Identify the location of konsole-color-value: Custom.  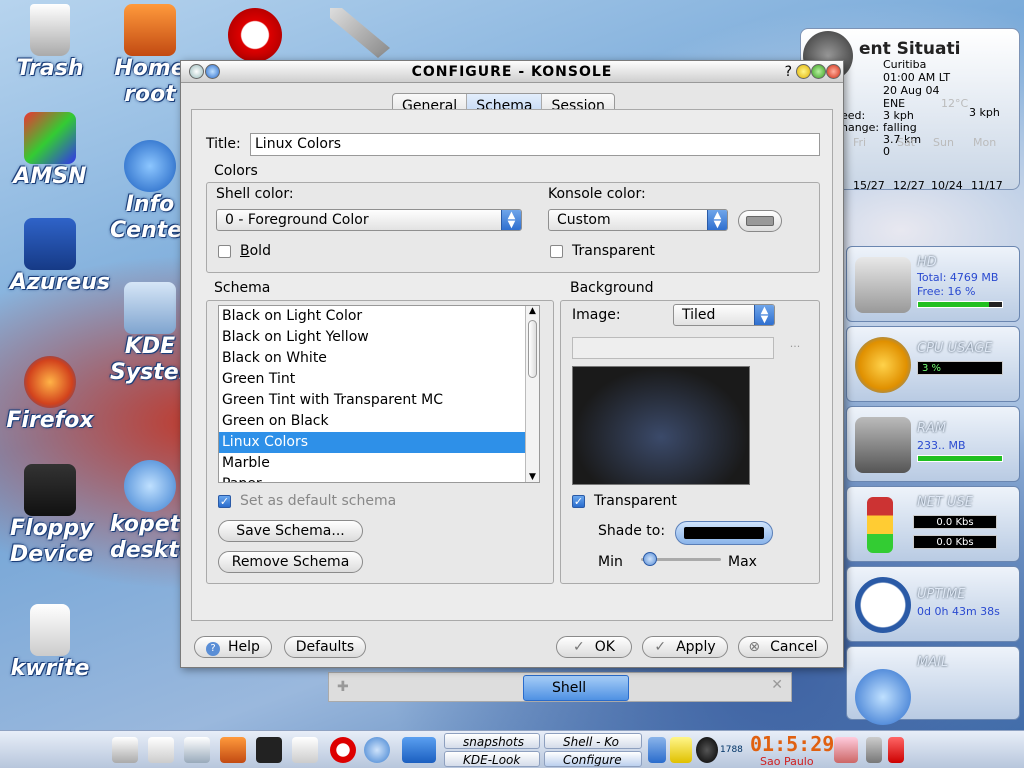
(584, 220).